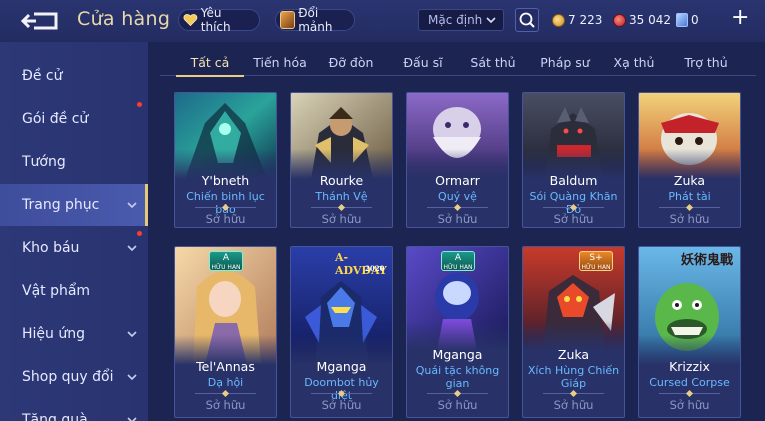 This screenshot has height=421, width=765. I want to click on sidebar-item-treasure: Kho báu, so click(74, 248).